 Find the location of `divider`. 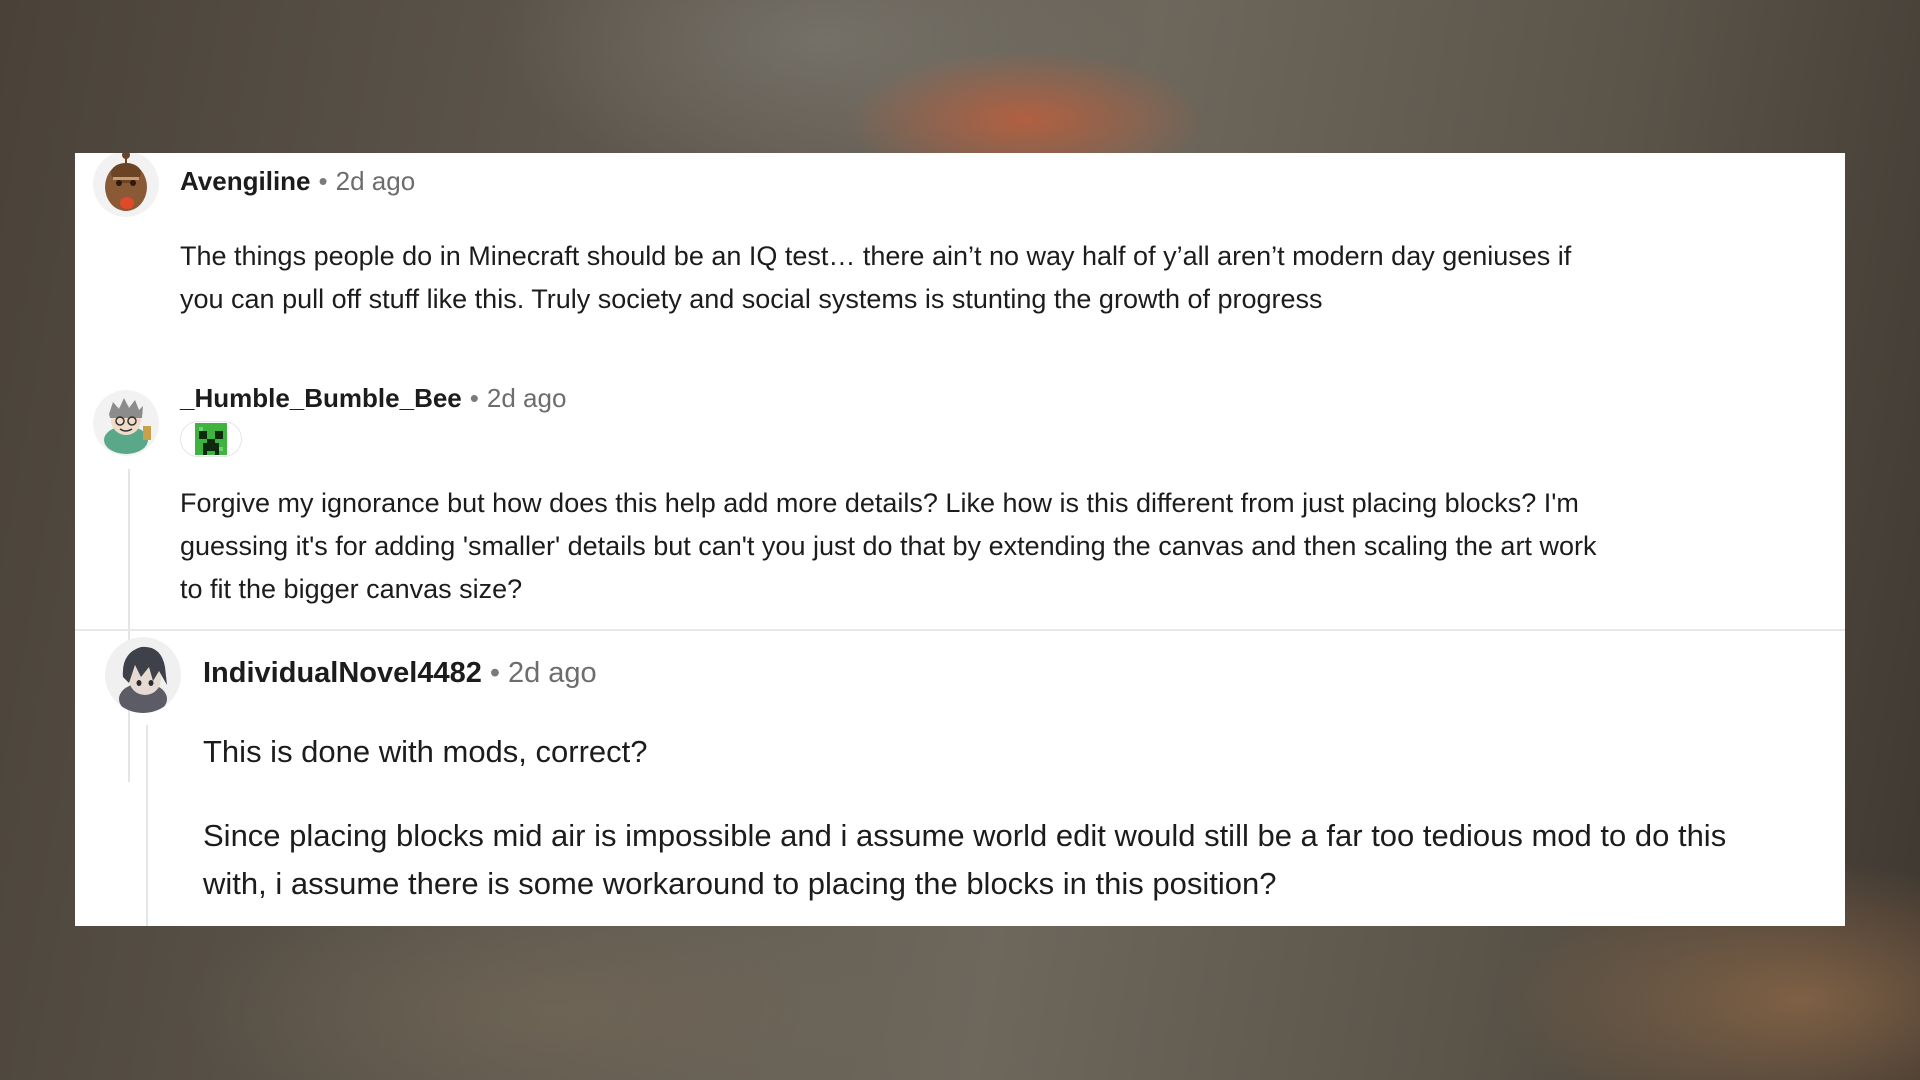

divider is located at coordinates (960, 630).